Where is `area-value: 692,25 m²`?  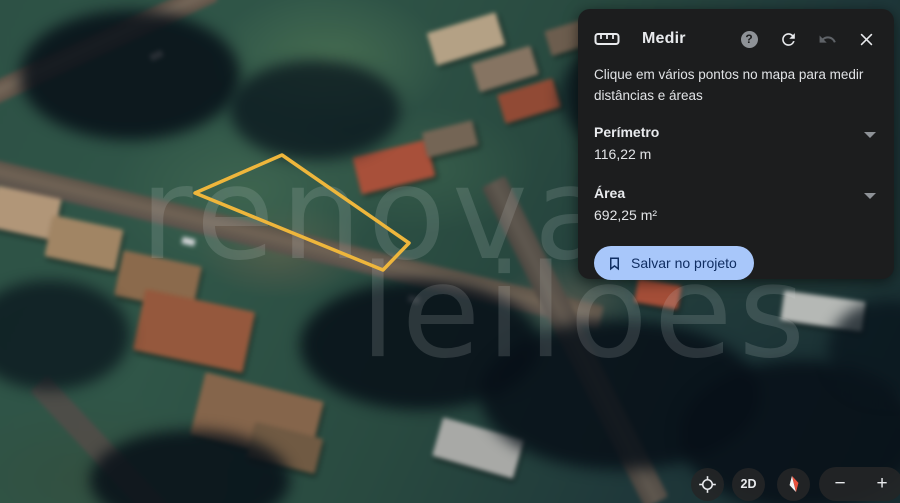 area-value: 692,25 m² is located at coordinates (626, 215).